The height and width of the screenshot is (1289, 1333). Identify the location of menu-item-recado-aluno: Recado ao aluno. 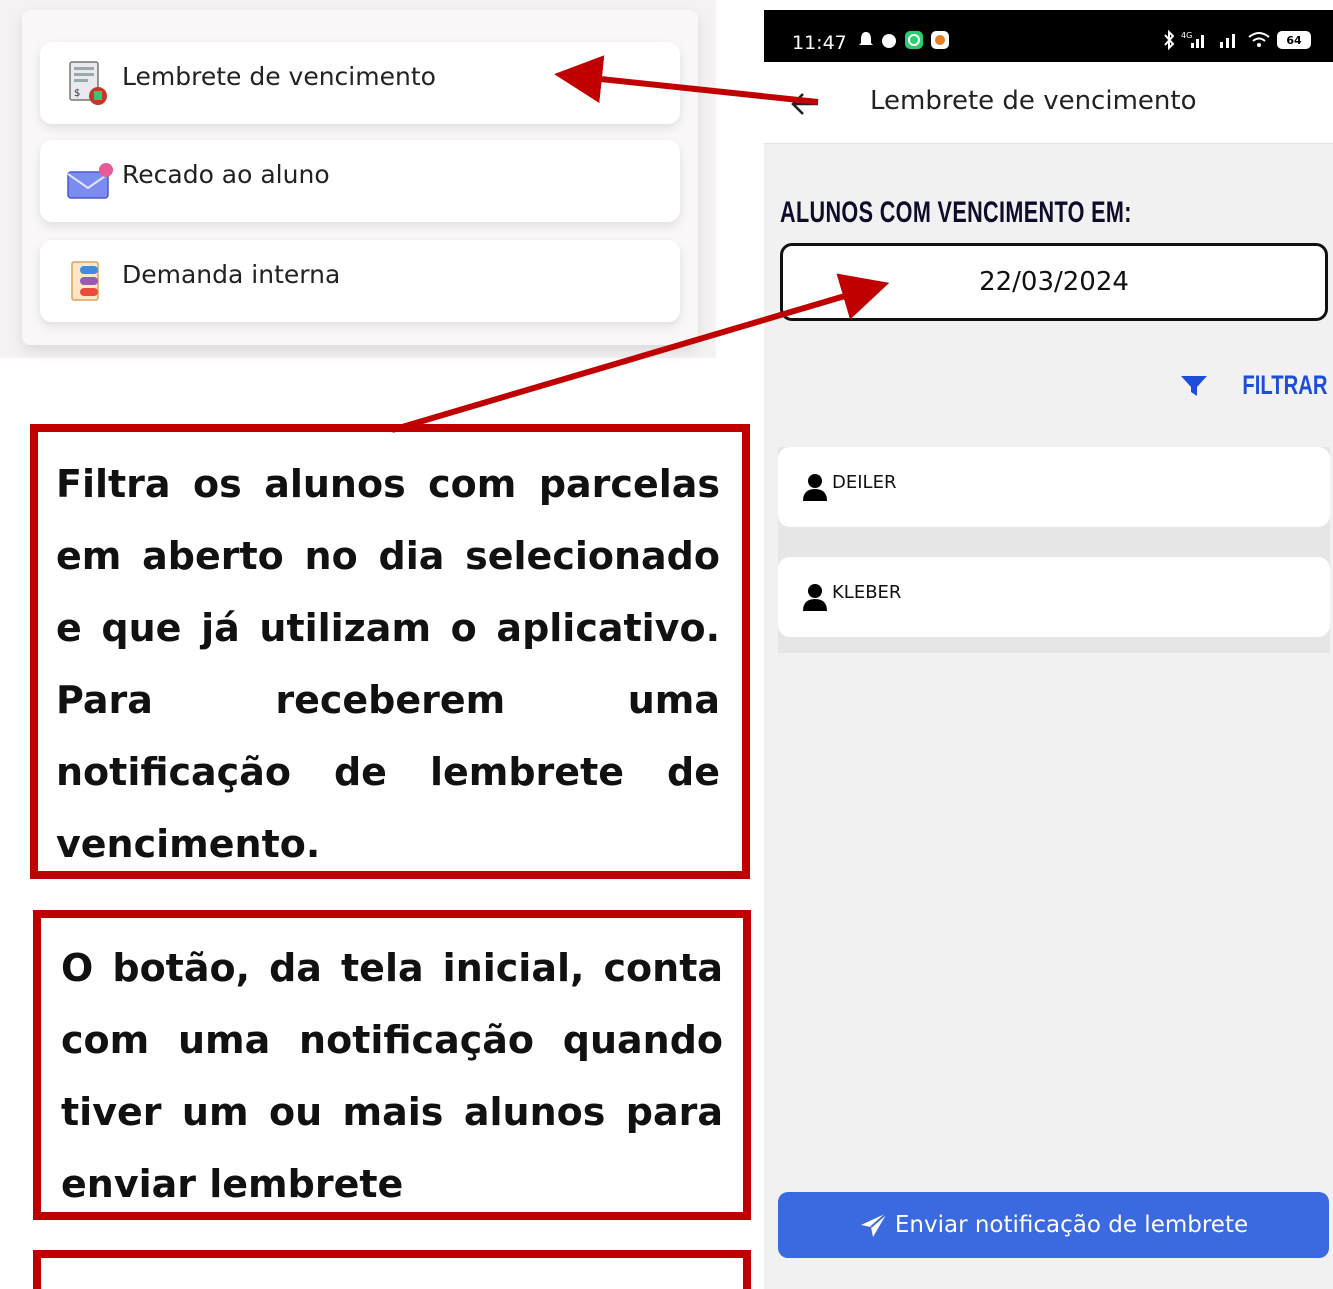
(360, 181).